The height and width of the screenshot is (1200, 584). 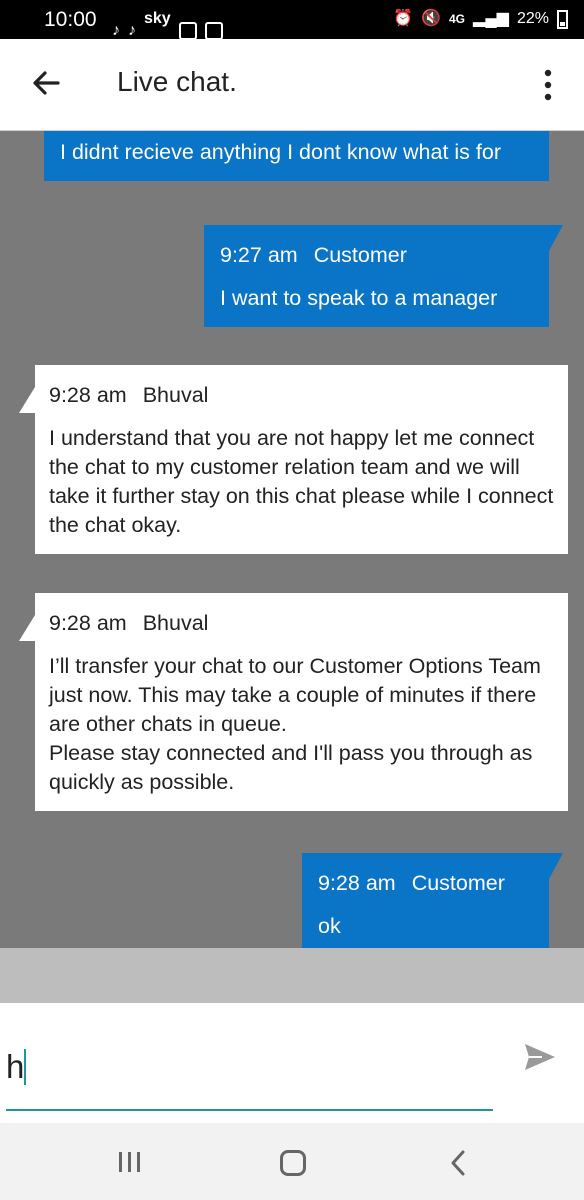 What do you see at coordinates (259, 255) in the screenshot?
I see `message-time: 9:27 am` at bounding box center [259, 255].